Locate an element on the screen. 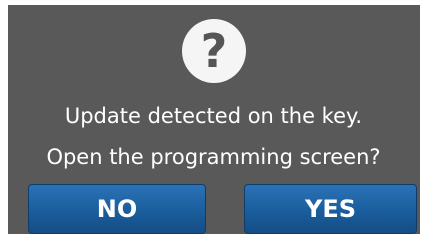  dialog-message-line-2: Open the programming screen? is located at coordinates (213, 157).